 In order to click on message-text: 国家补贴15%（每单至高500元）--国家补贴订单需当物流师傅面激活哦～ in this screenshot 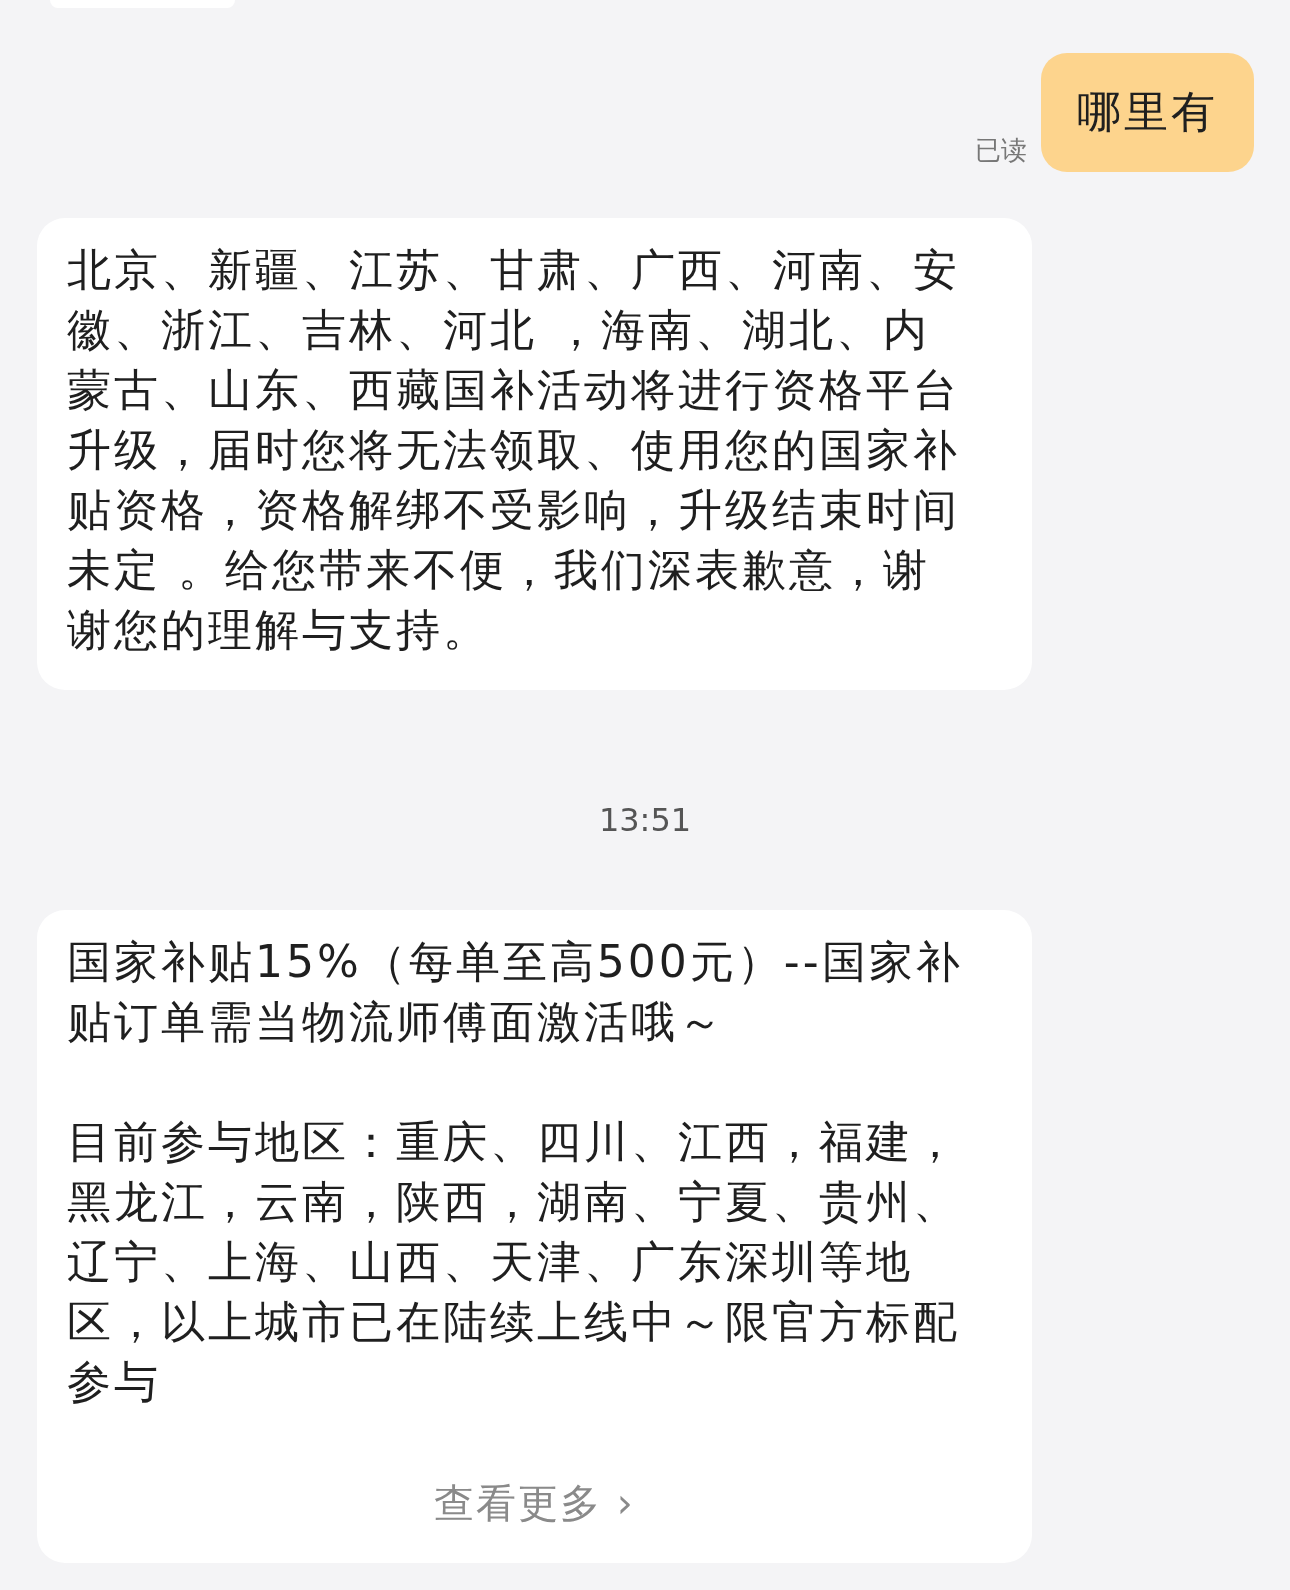, I will do `click(515, 992)`.